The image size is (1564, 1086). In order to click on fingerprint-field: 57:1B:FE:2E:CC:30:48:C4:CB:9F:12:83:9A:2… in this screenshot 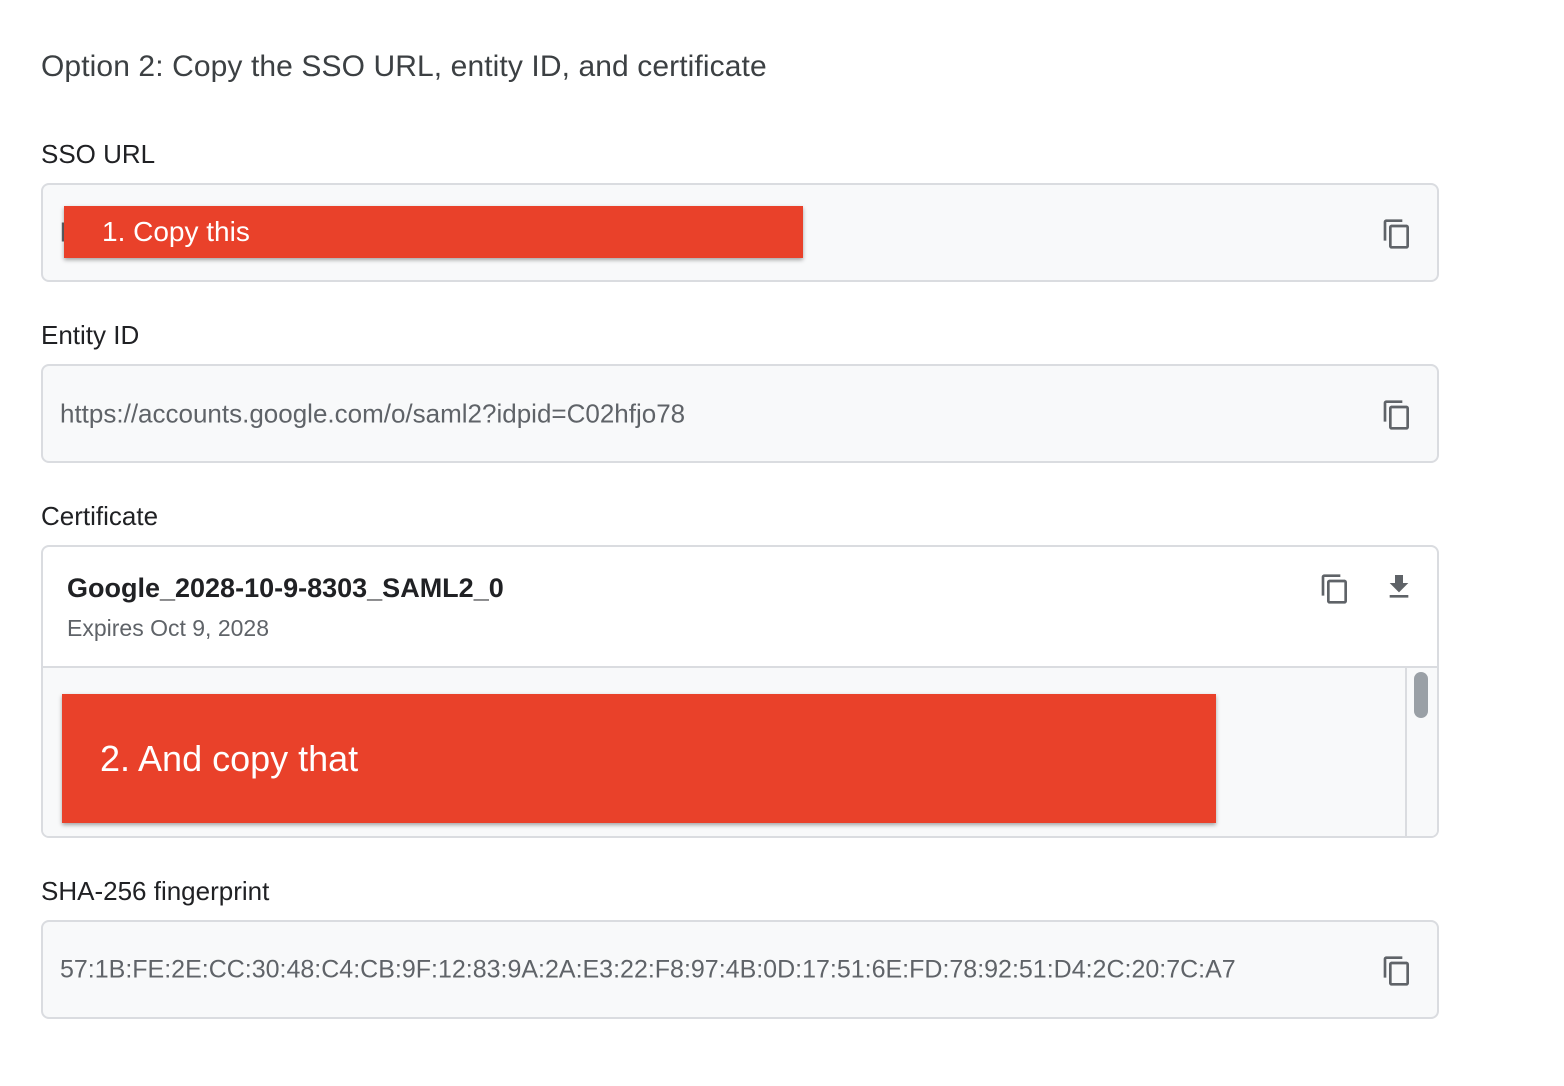, I will do `click(740, 969)`.